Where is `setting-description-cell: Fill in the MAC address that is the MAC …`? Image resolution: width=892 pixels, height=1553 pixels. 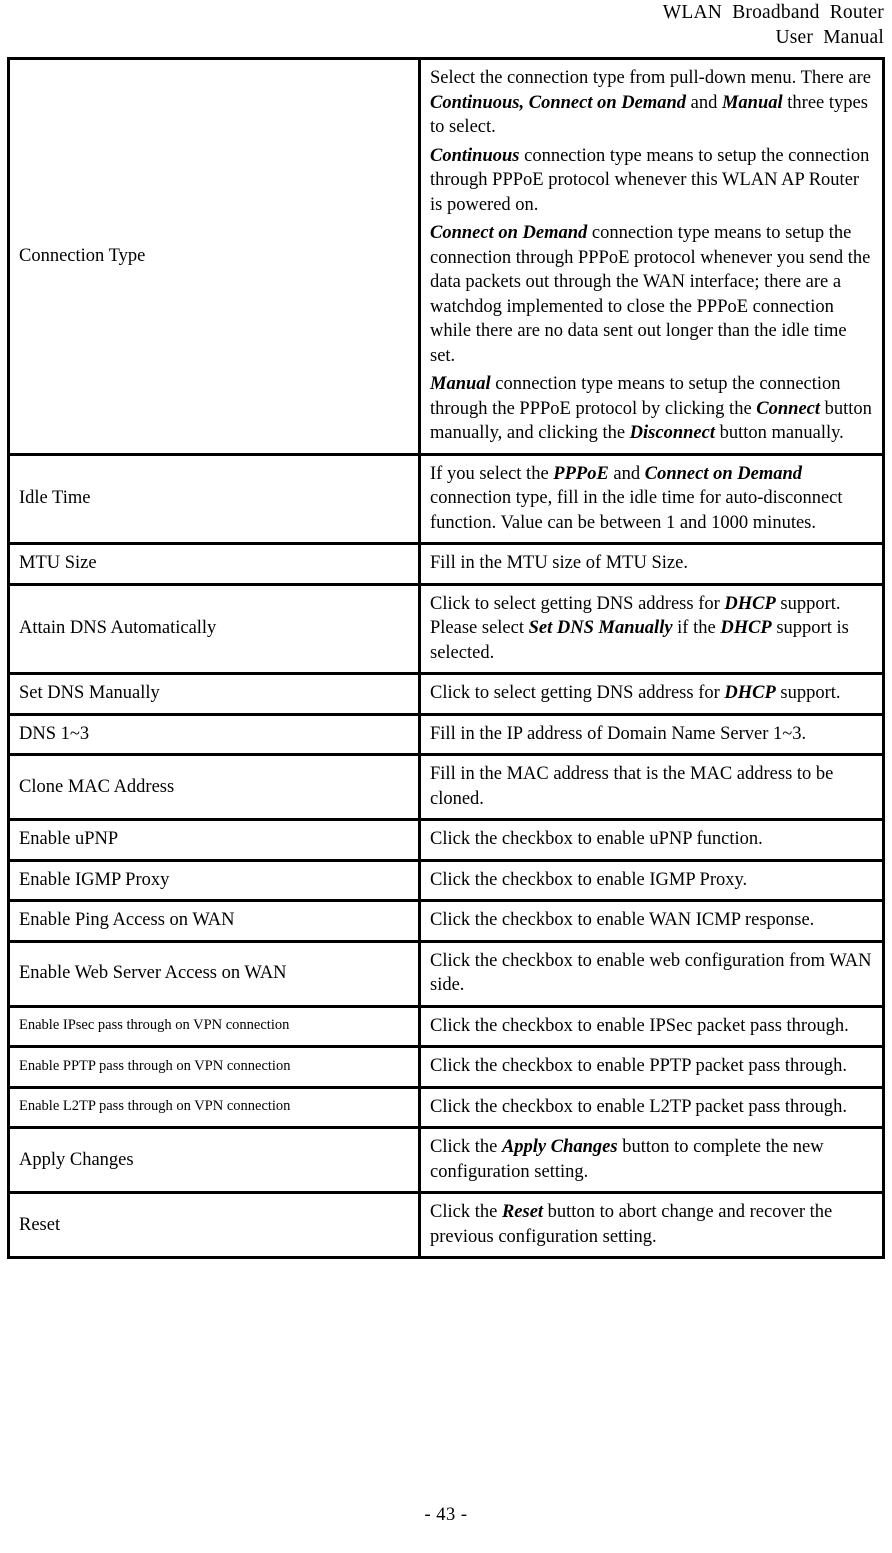 setting-description-cell: Fill in the MAC address that is the MAC … is located at coordinates (653, 788).